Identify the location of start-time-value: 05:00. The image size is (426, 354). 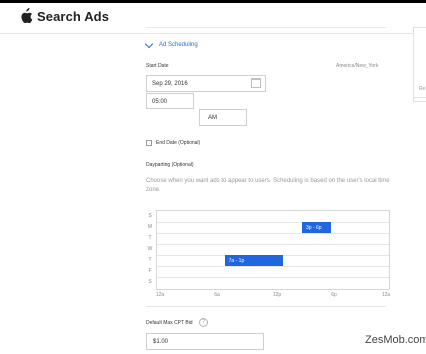
(160, 102).